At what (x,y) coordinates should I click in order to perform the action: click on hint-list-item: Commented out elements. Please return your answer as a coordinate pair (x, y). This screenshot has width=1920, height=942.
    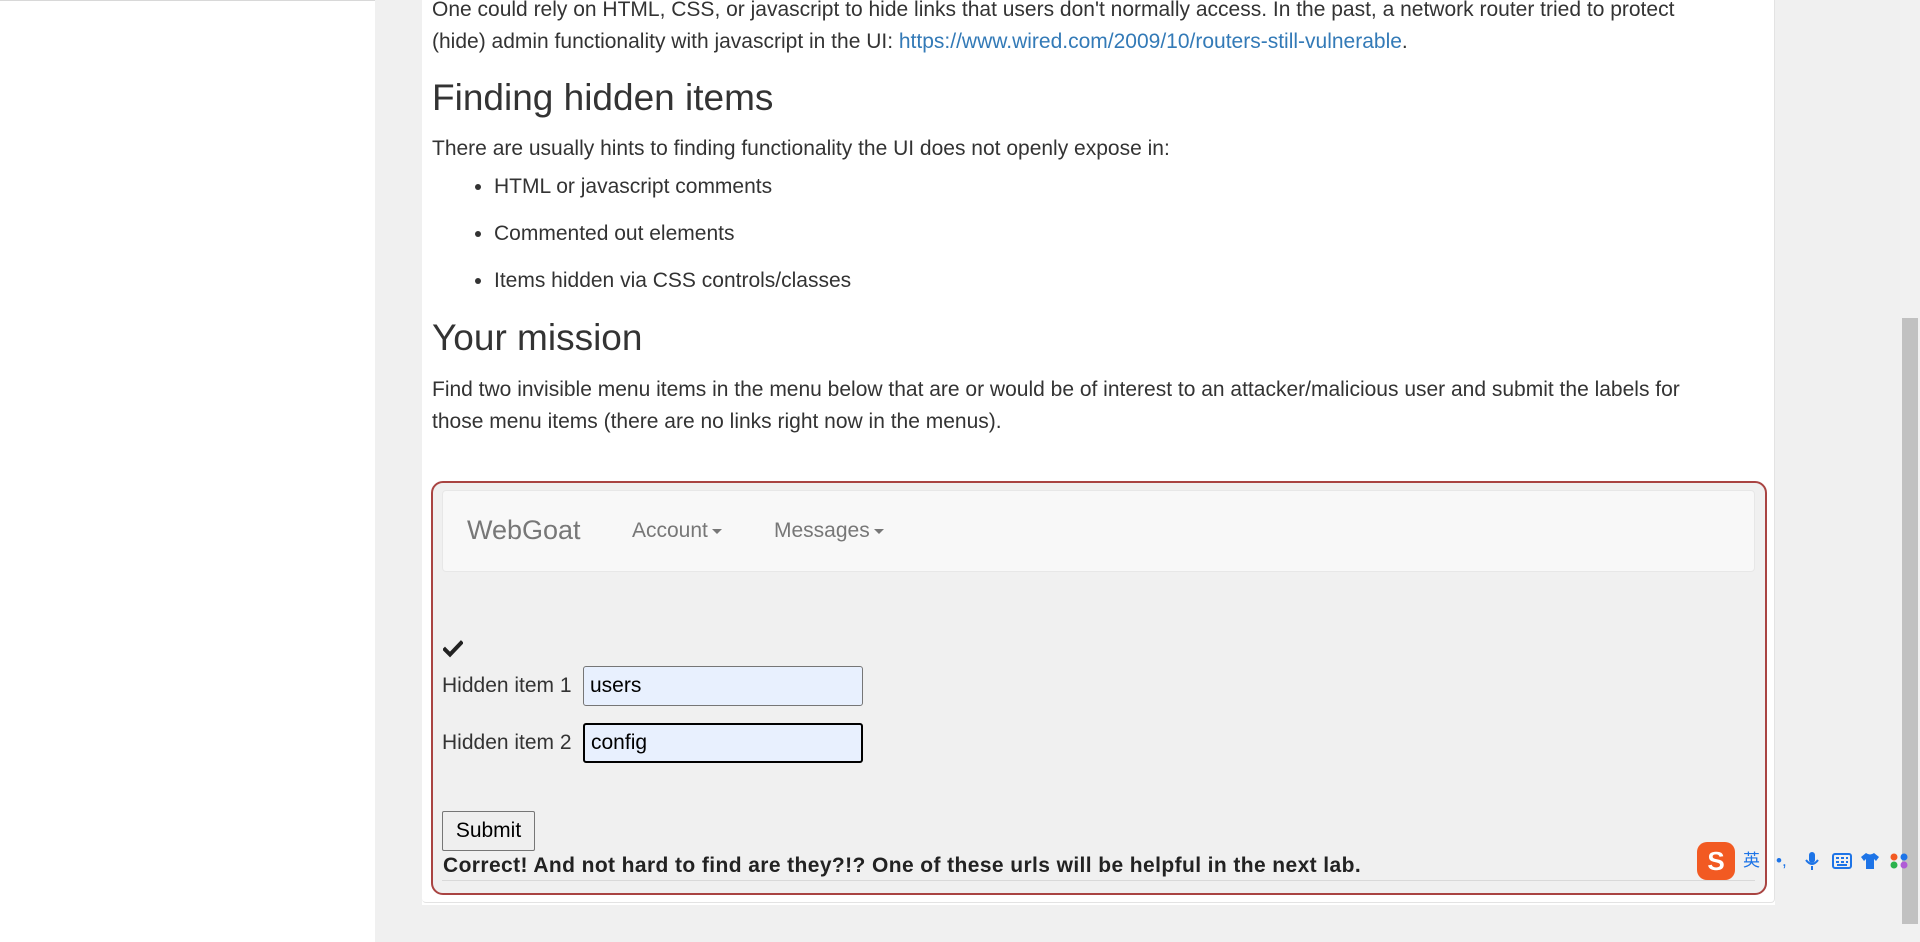
    Looking at the image, I should click on (1113, 234).